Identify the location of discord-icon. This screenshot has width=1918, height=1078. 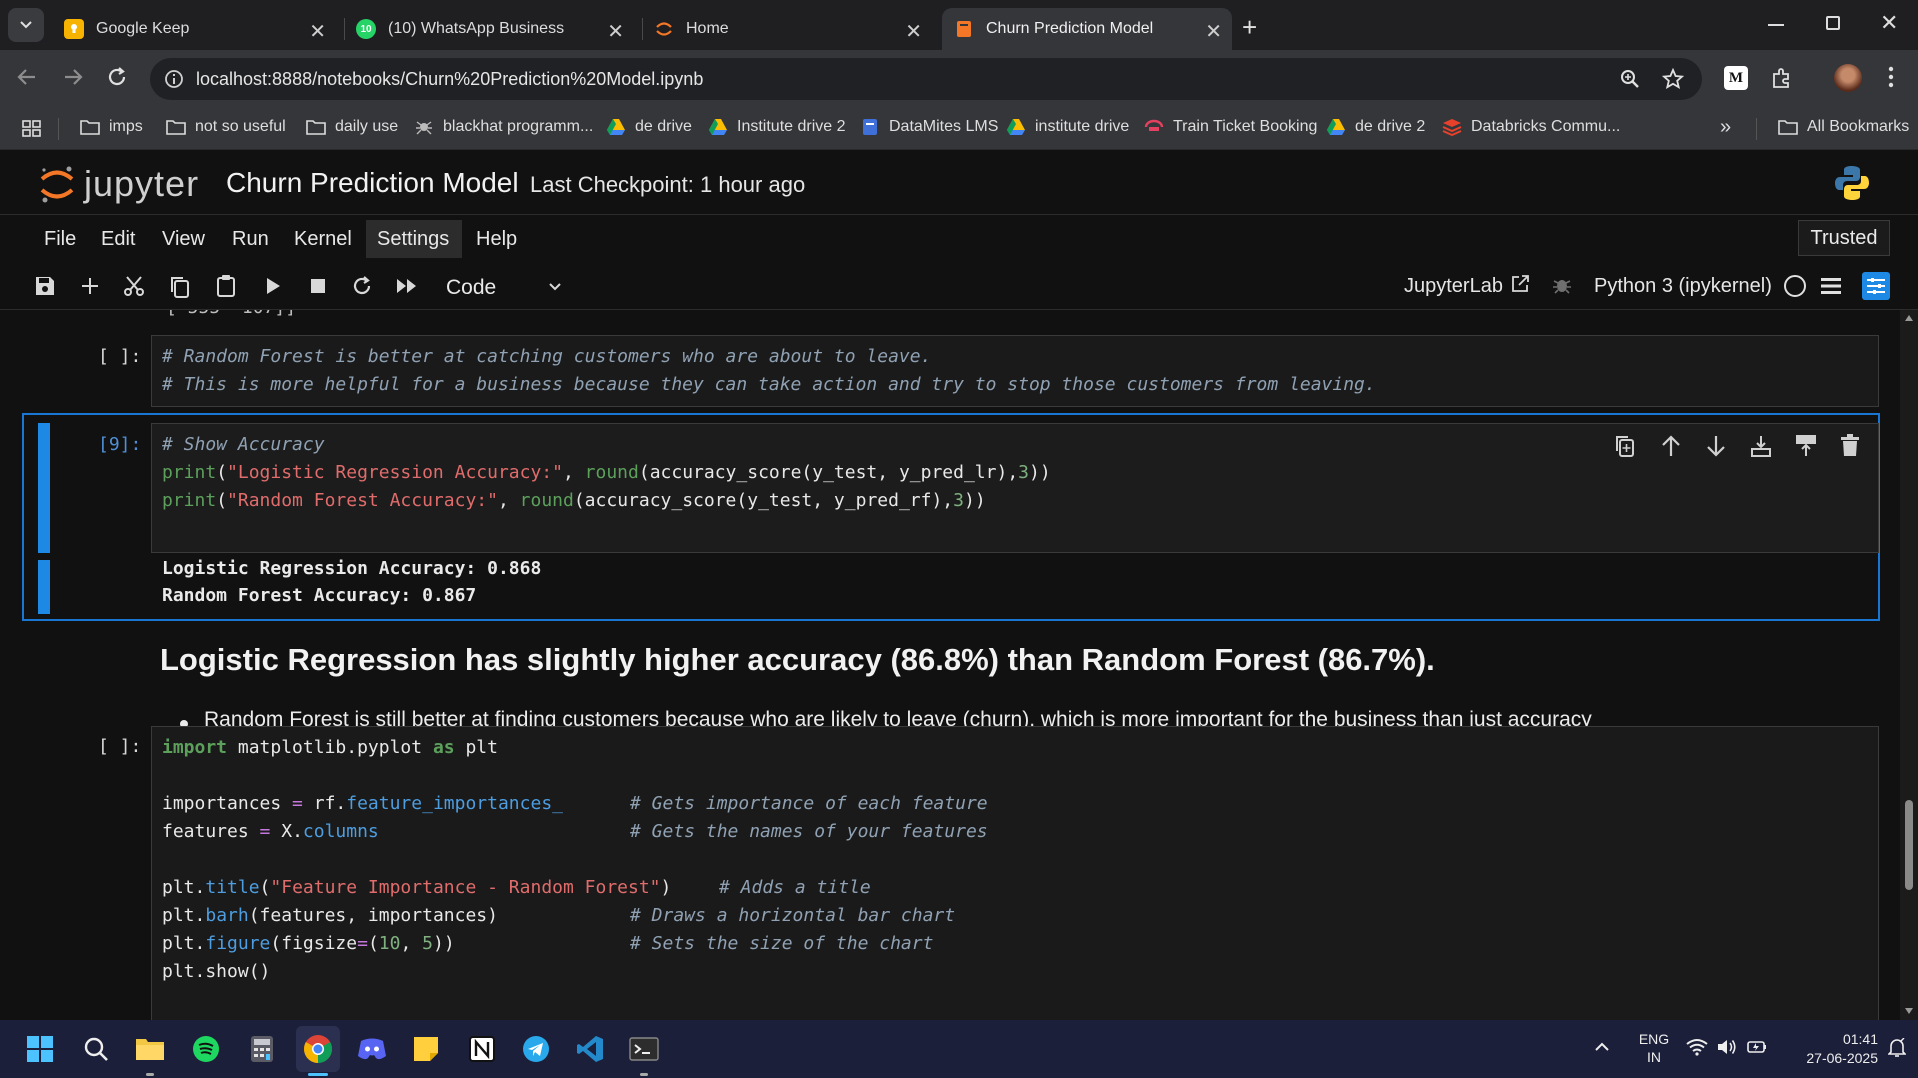
(372, 1049).